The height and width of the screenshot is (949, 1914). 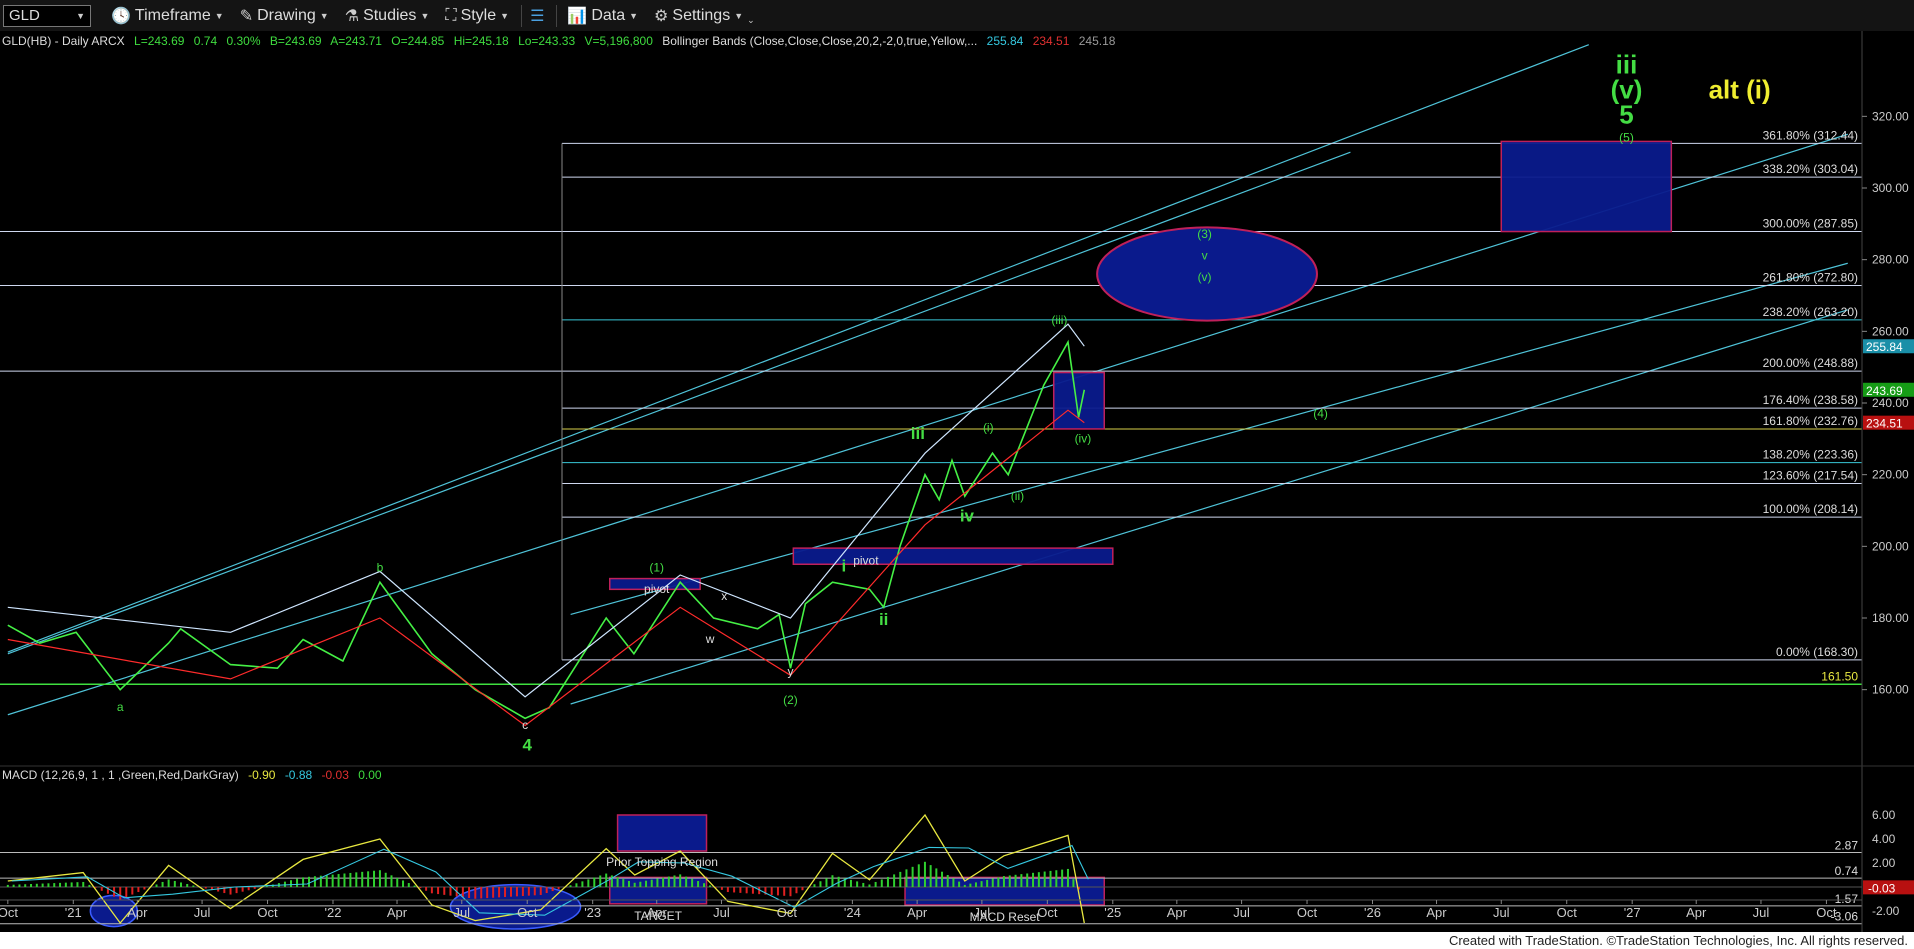 What do you see at coordinates (370, 775) in the screenshot?
I see `macd-value-4: 0.00` at bounding box center [370, 775].